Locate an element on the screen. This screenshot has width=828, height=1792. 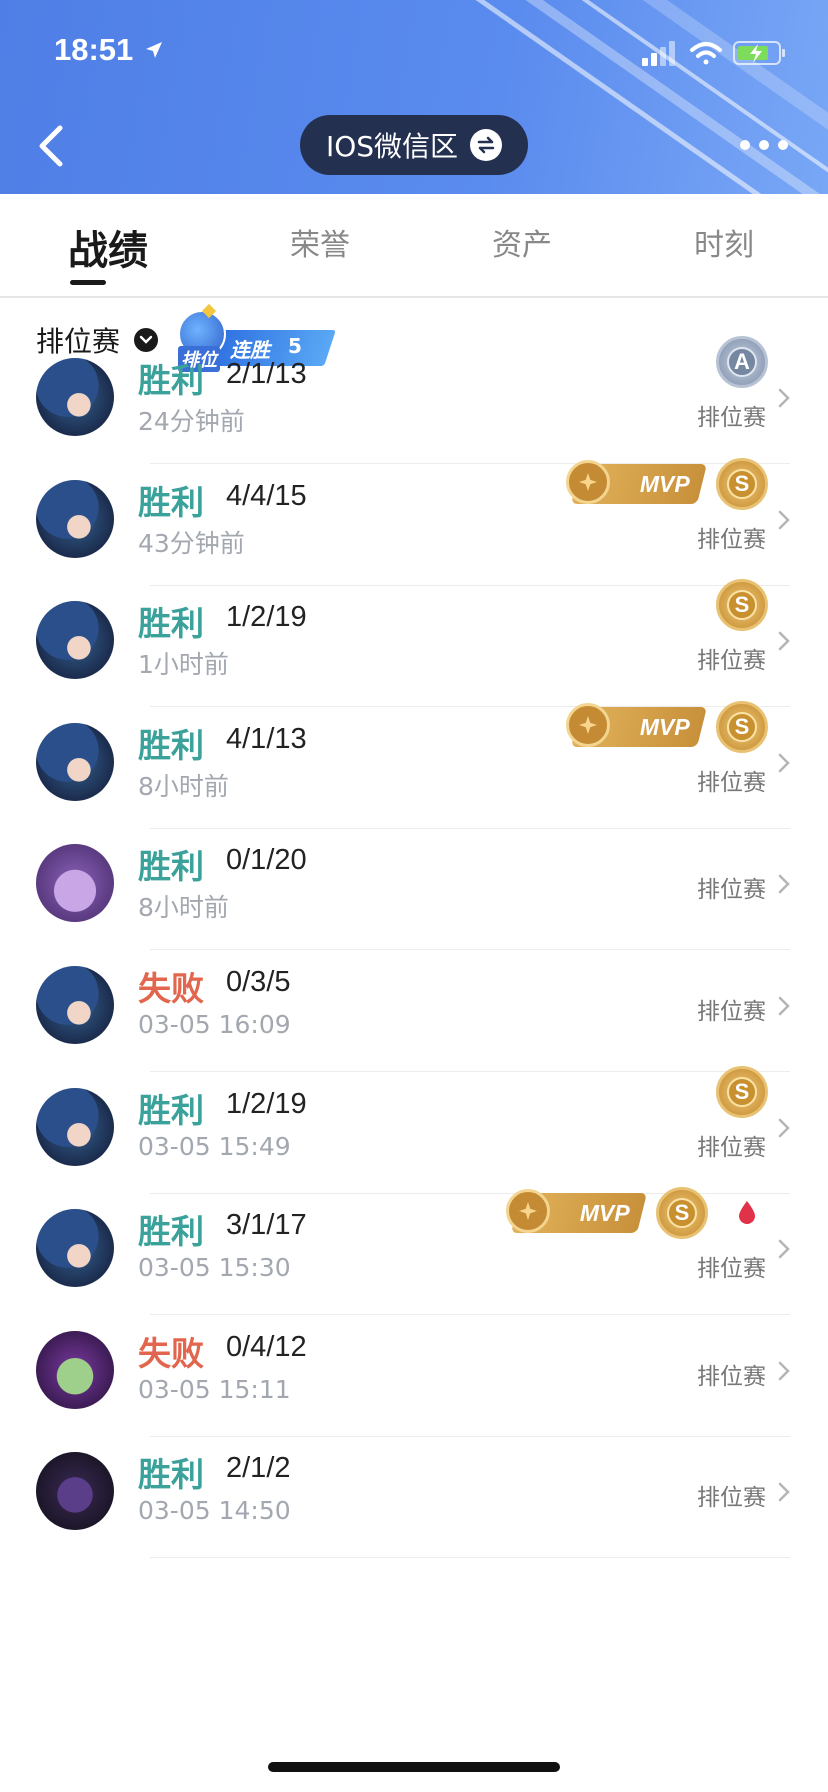
match-row: 胜利 1/2/19 03-05 15:49 排位赛 S is located at coordinates (414, 1125).